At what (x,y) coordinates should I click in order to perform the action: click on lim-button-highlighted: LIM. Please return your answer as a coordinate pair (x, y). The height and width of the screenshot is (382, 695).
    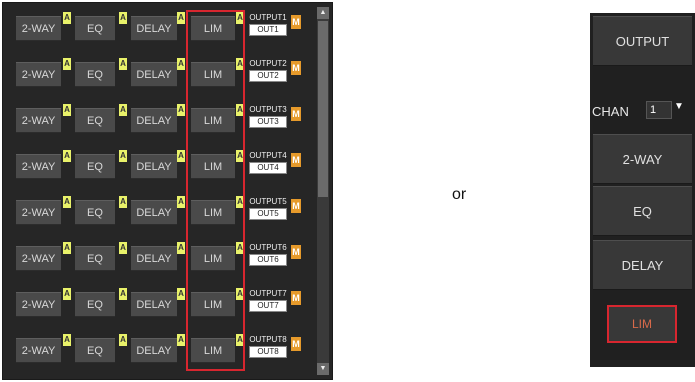
    Looking at the image, I should click on (642, 324).